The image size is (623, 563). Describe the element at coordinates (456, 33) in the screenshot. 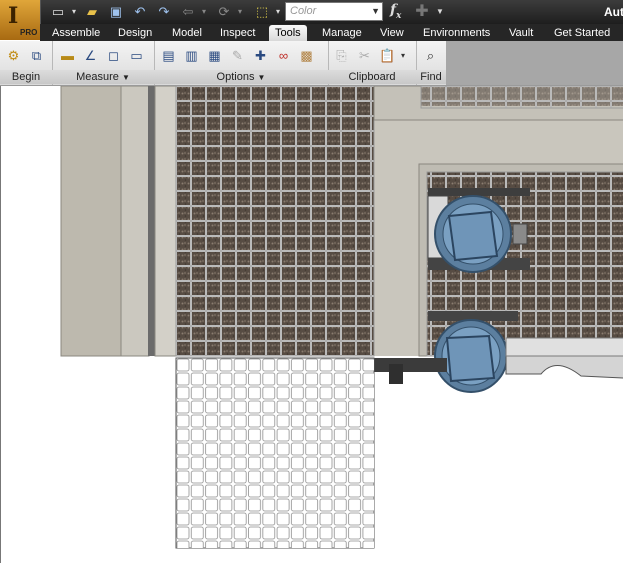

I see `tab-environments: Environments` at that location.